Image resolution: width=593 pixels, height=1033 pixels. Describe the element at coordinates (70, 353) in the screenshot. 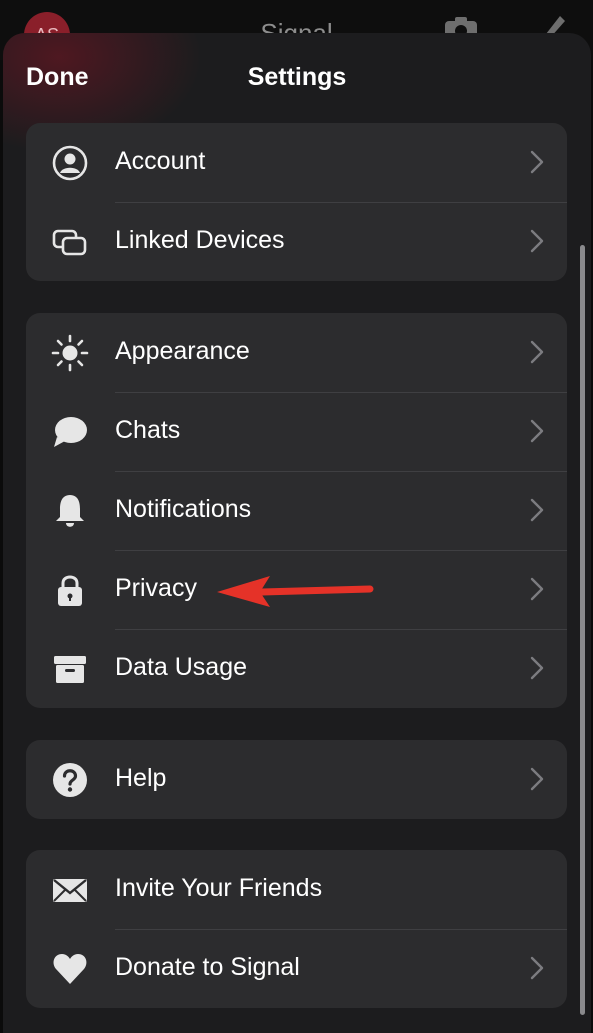

I see `sun-icon` at that location.